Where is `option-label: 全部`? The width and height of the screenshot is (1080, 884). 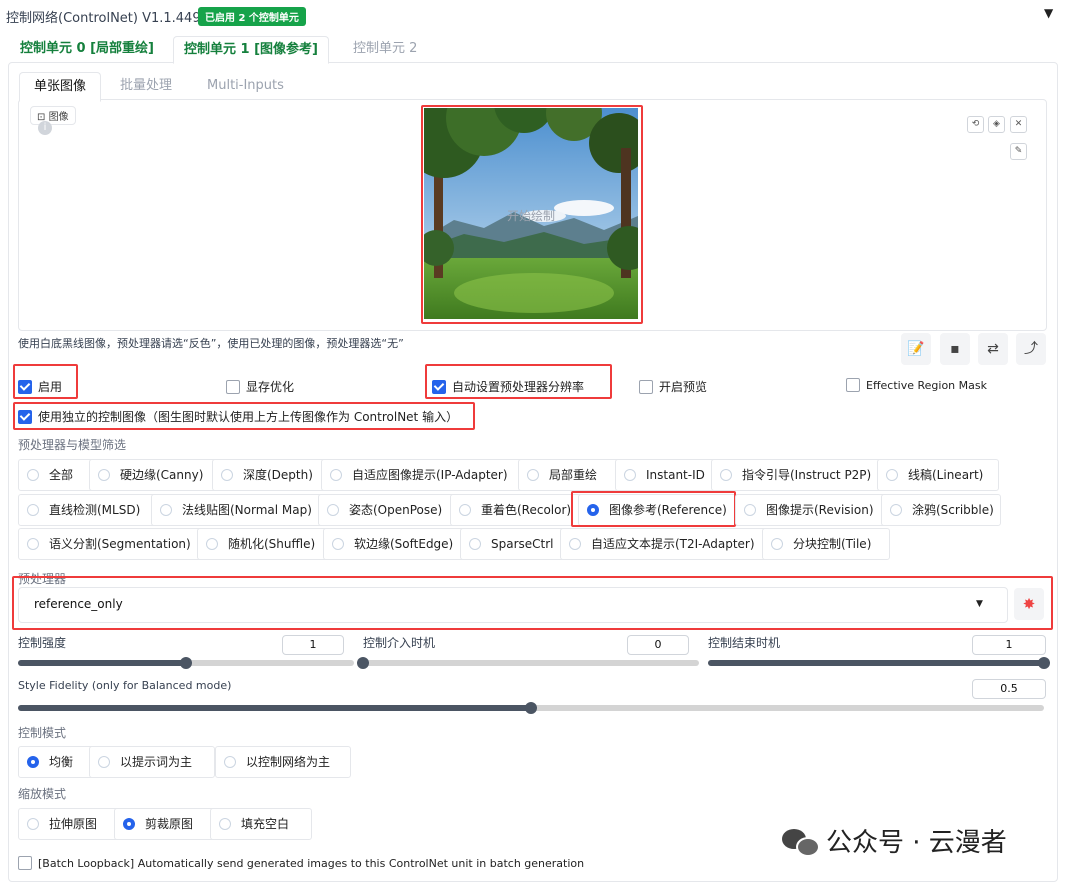 option-label: 全部 is located at coordinates (61, 475).